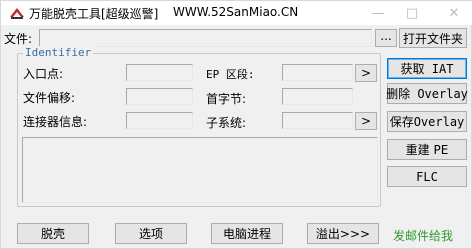 This screenshot has height=249, width=472. I want to click on flc-button: FLC, so click(427, 176).